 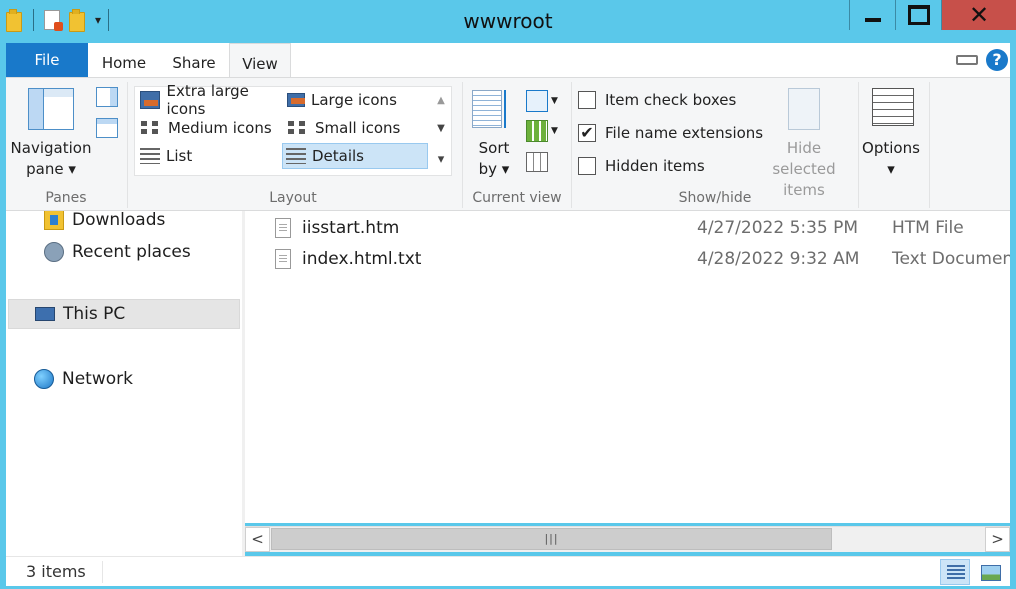 What do you see at coordinates (982, 60) in the screenshot?
I see `ribbon-controls: ?` at bounding box center [982, 60].